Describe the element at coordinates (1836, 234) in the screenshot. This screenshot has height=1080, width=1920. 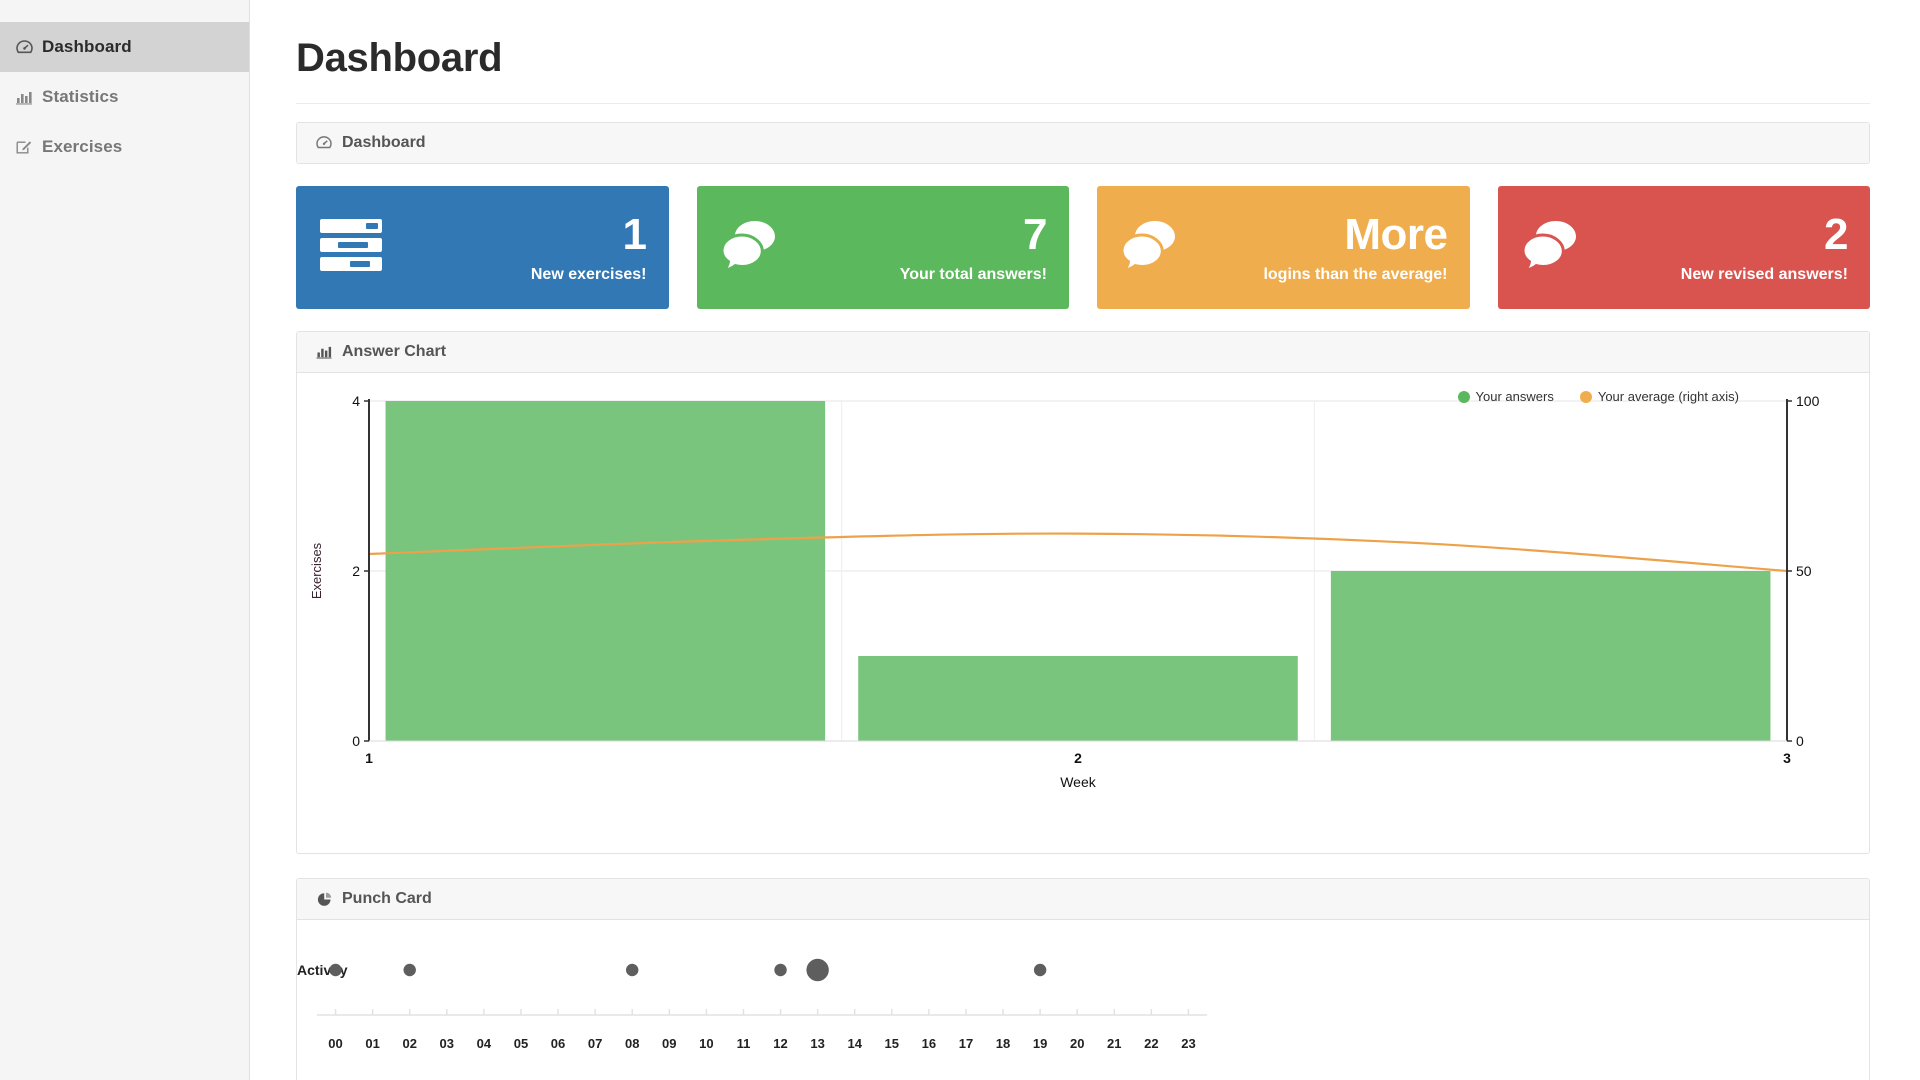
I see `stat-card-value: 2` at that location.